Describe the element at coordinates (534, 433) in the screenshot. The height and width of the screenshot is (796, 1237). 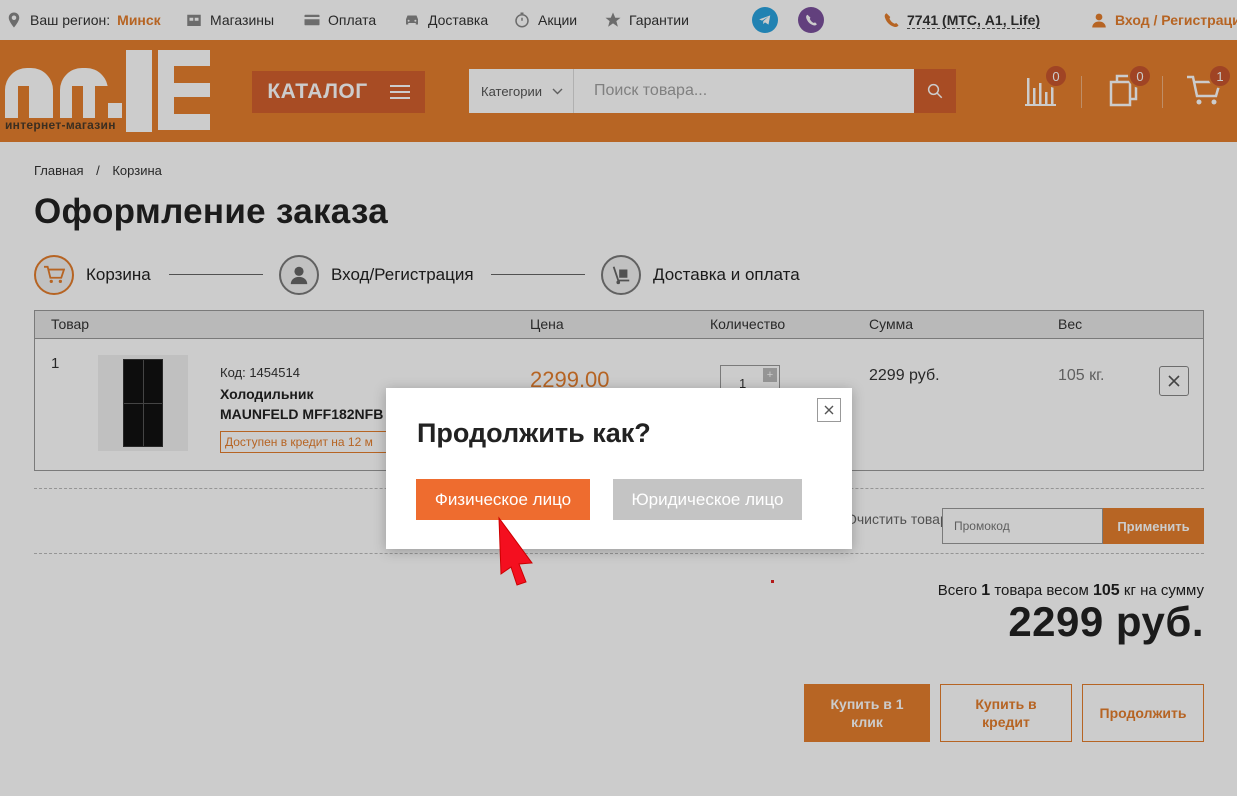
I see `modal-title: Продолжить как?` at that location.